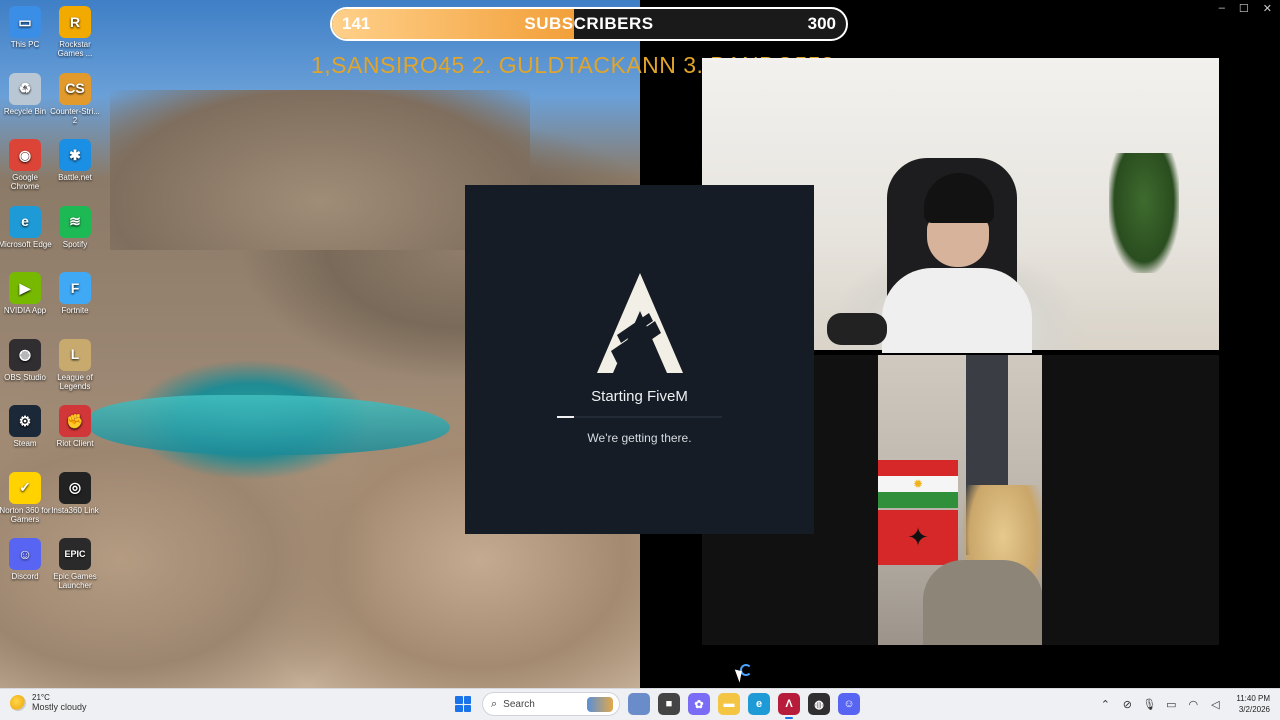 The width and height of the screenshot is (1280, 720). I want to click on wallpaper-sea, so click(270, 425).